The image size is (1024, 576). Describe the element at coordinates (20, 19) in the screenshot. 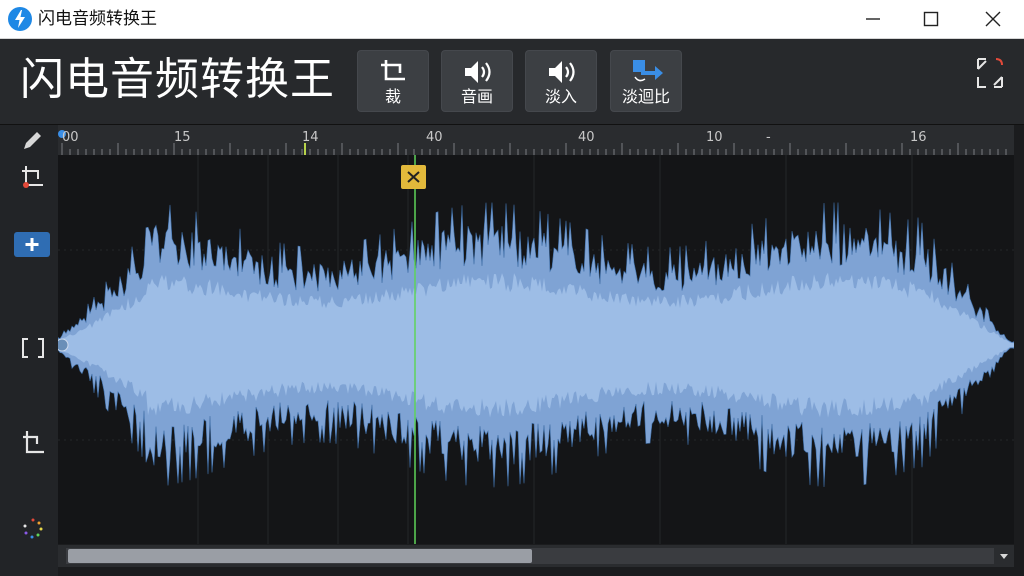

I see `lightning-icon` at that location.